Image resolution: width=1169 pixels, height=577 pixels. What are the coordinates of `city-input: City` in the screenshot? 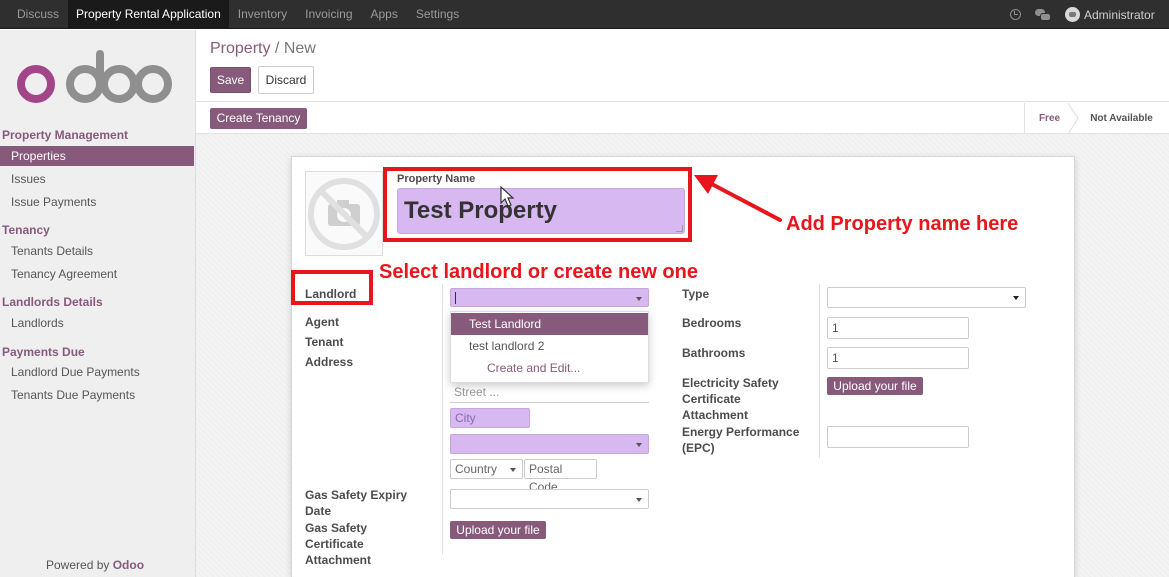 It's located at (490, 418).